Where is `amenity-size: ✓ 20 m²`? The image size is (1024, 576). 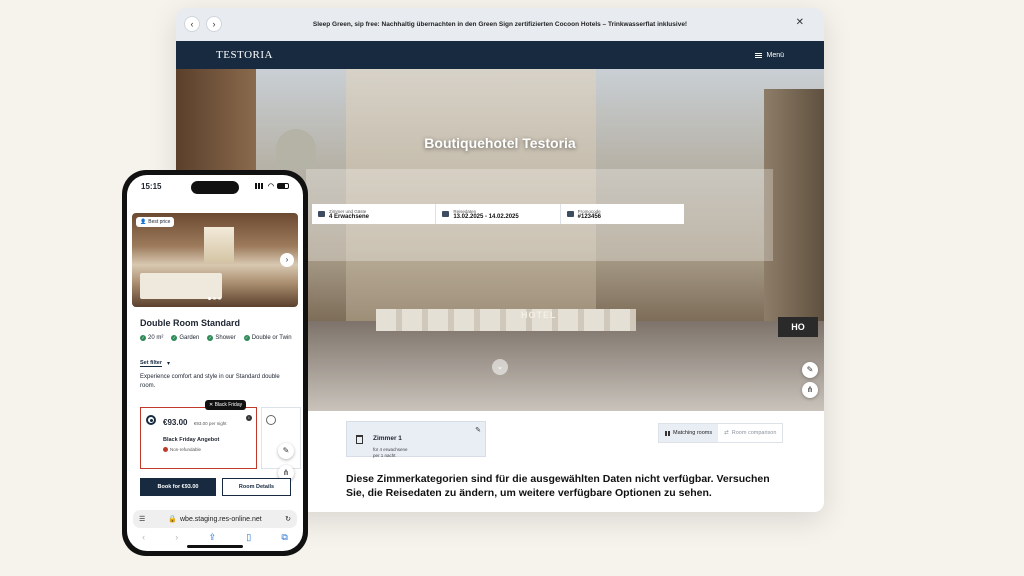 amenity-size: ✓ 20 m² is located at coordinates (152, 338).